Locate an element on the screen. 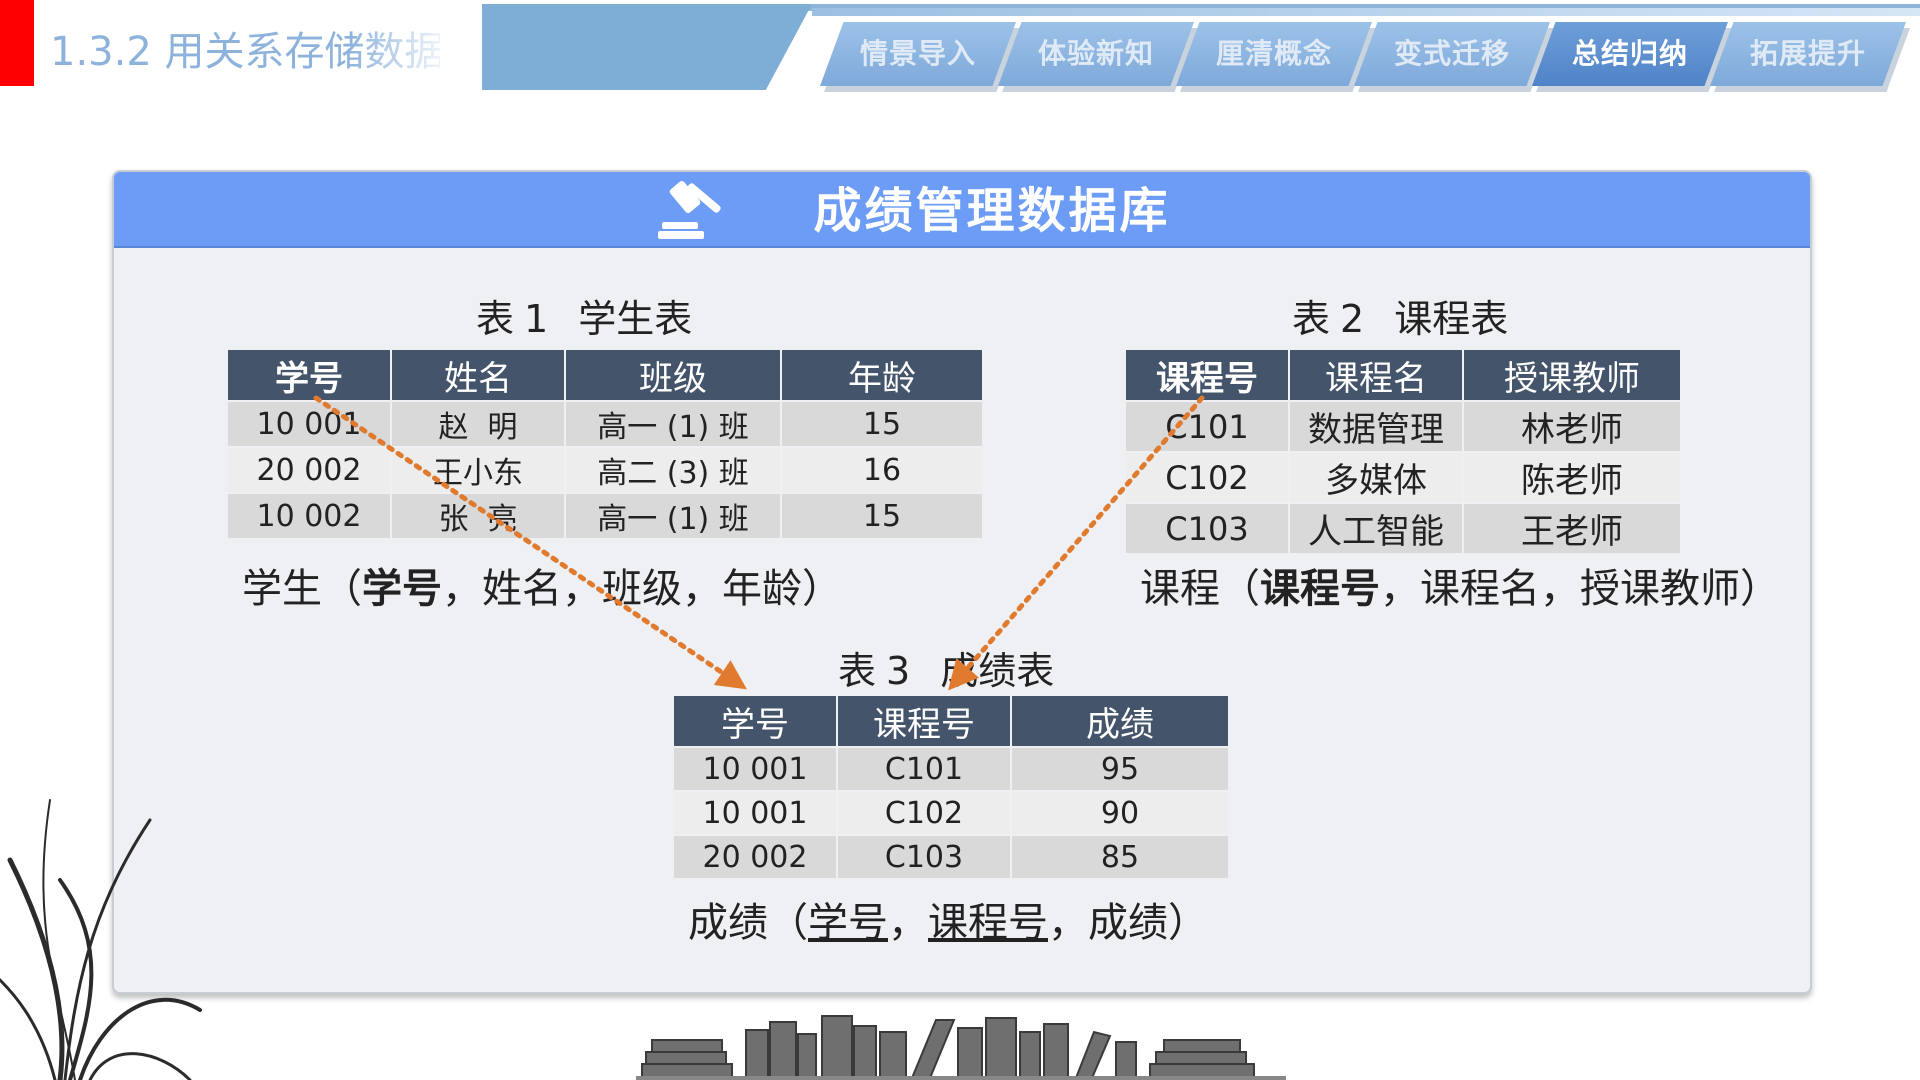 The width and height of the screenshot is (1920, 1080). table1-caption: 表 1 学生表 is located at coordinates (584, 315).